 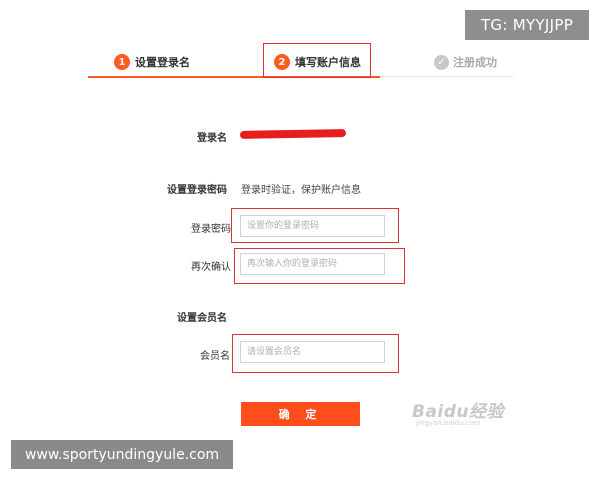 What do you see at coordinates (202, 318) in the screenshot?
I see `member-section-label: 设置会员名` at bounding box center [202, 318].